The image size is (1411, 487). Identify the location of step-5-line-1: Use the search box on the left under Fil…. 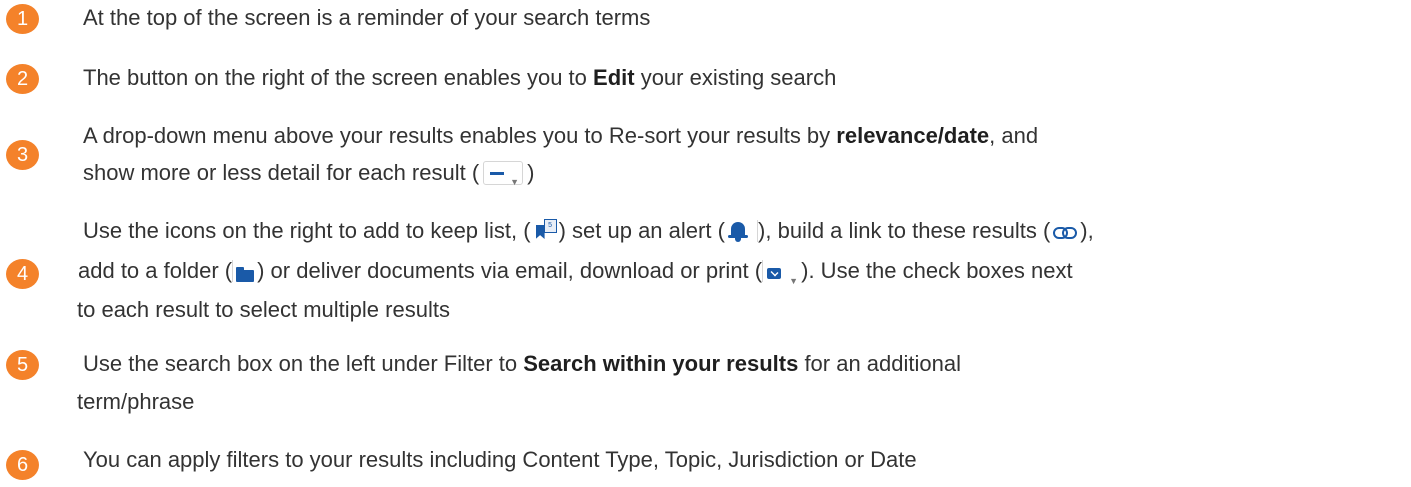
(522, 364).